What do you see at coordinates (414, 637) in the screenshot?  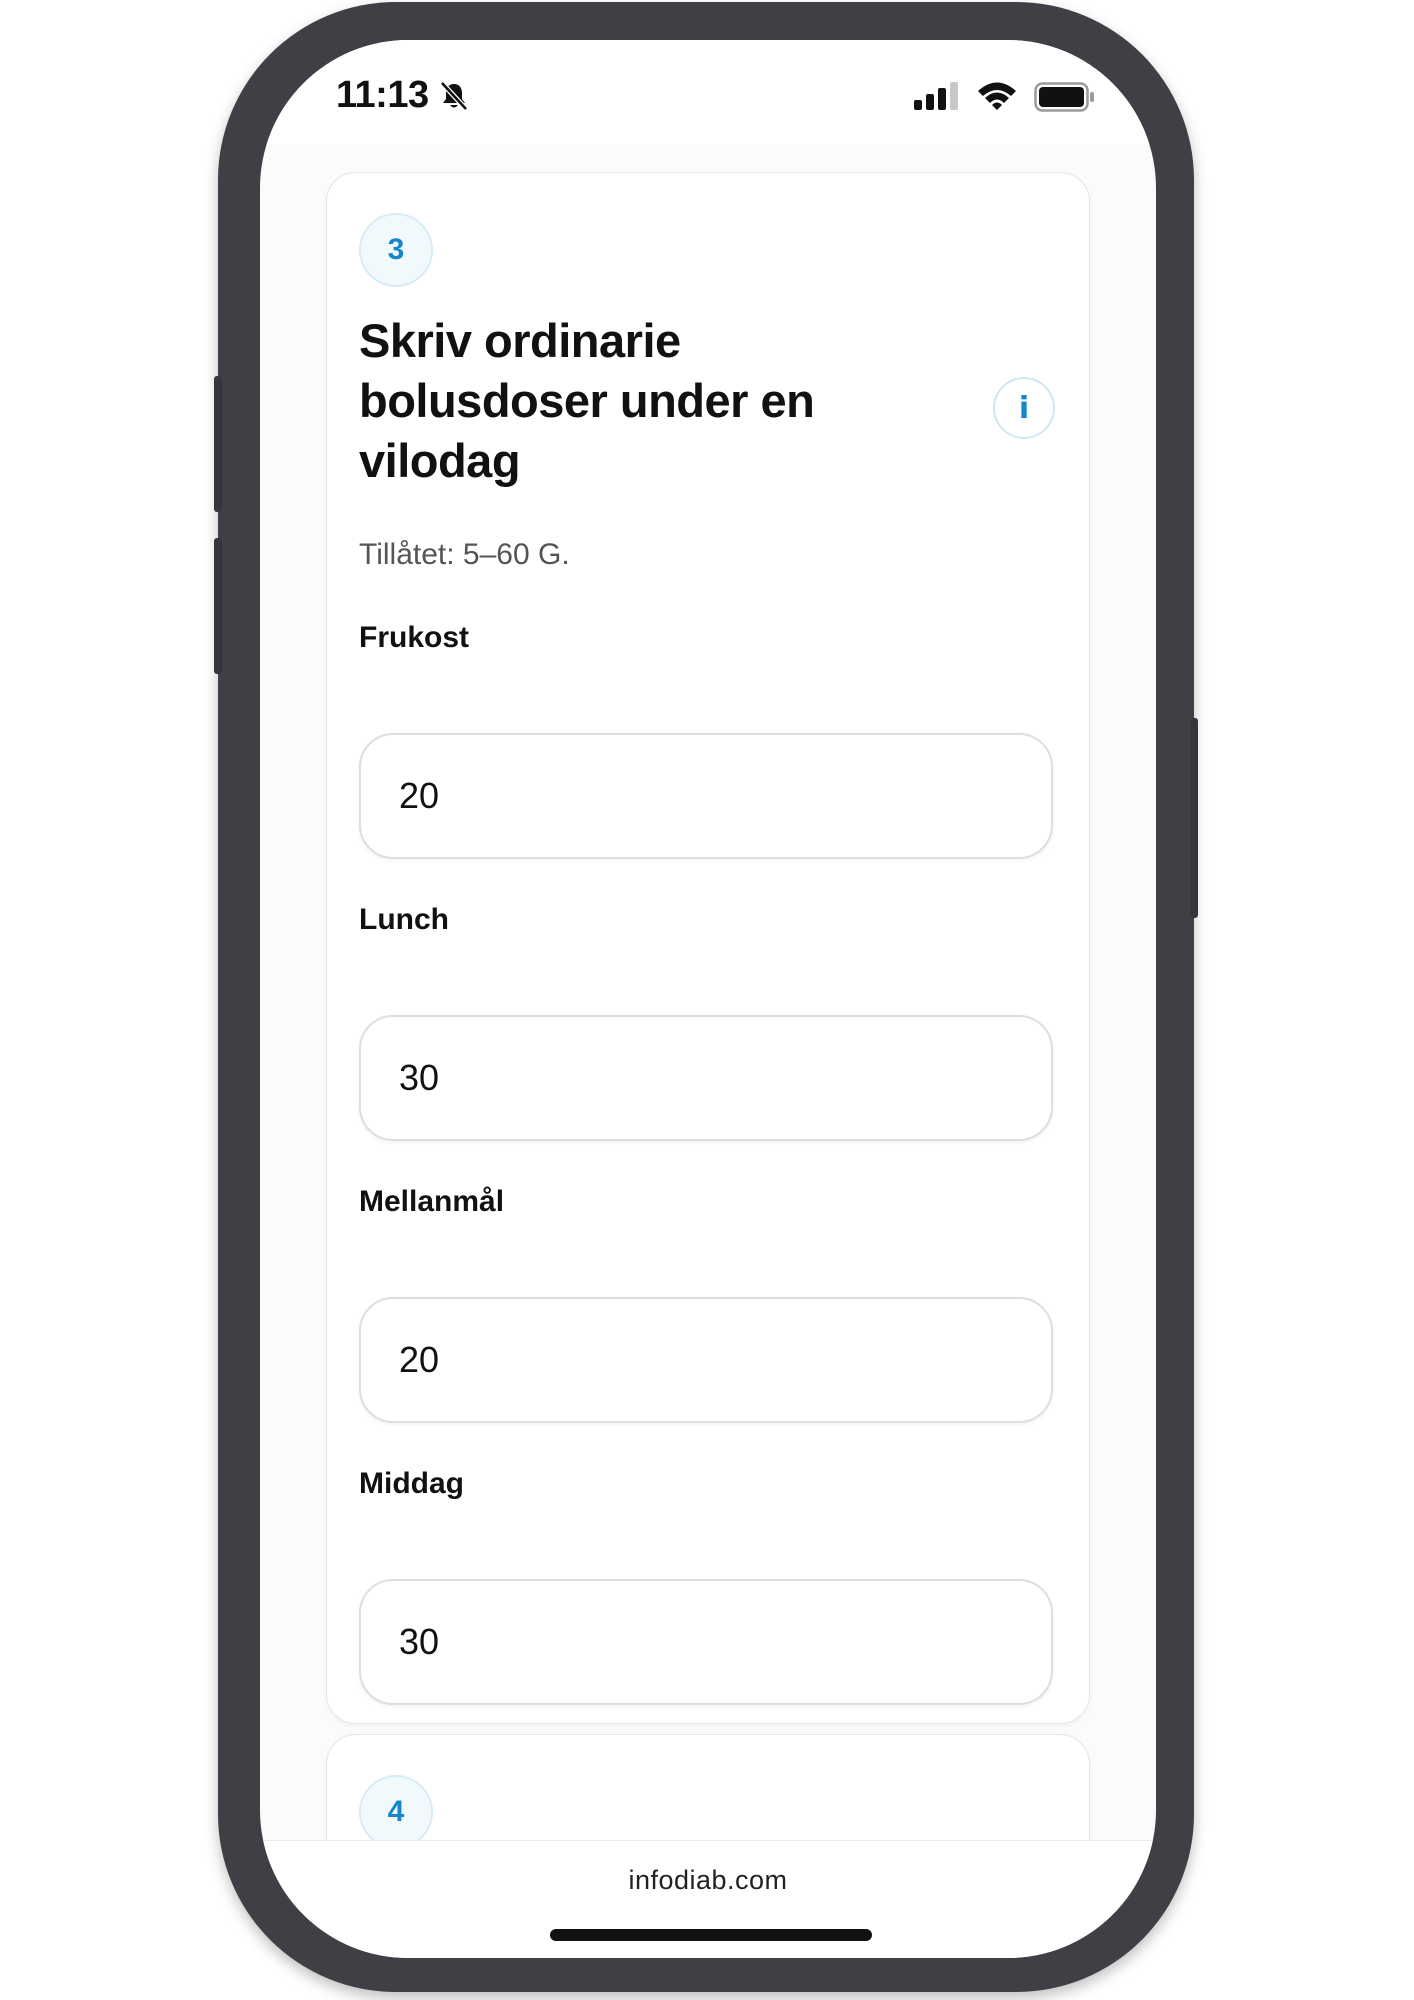 I see `frukost-label: Frukost` at bounding box center [414, 637].